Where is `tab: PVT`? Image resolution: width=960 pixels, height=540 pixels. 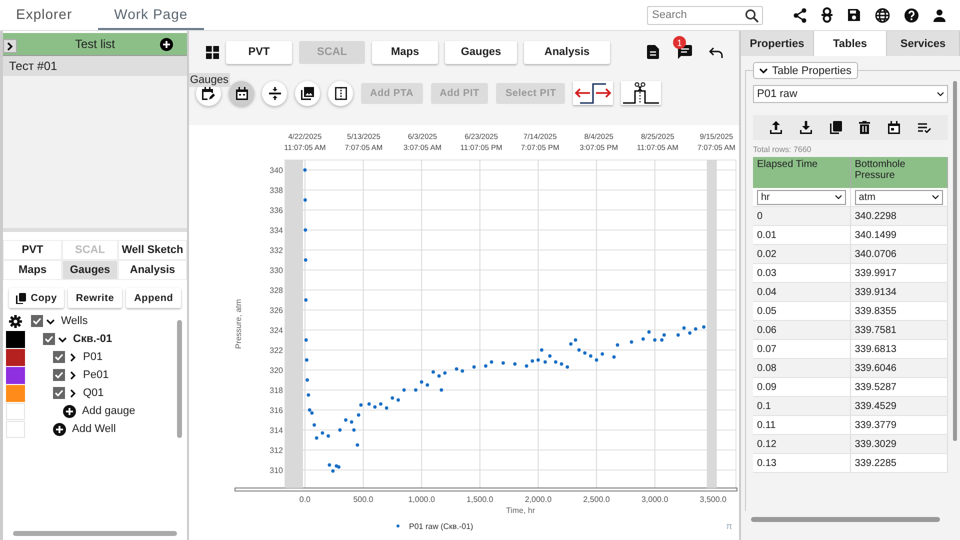 tab: PVT is located at coordinates (32, 250).